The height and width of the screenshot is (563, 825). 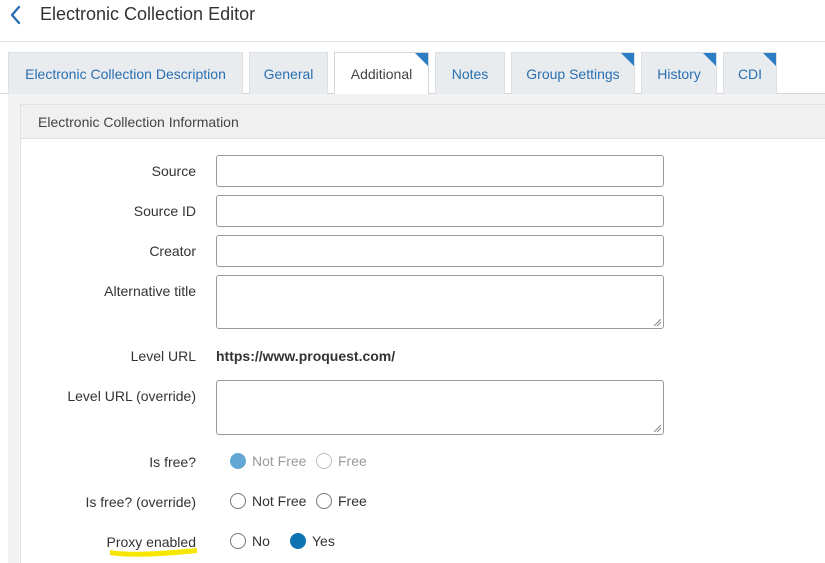 I want to click on is-free-not-free-radio: Not Free, so click(x=268, y=461).